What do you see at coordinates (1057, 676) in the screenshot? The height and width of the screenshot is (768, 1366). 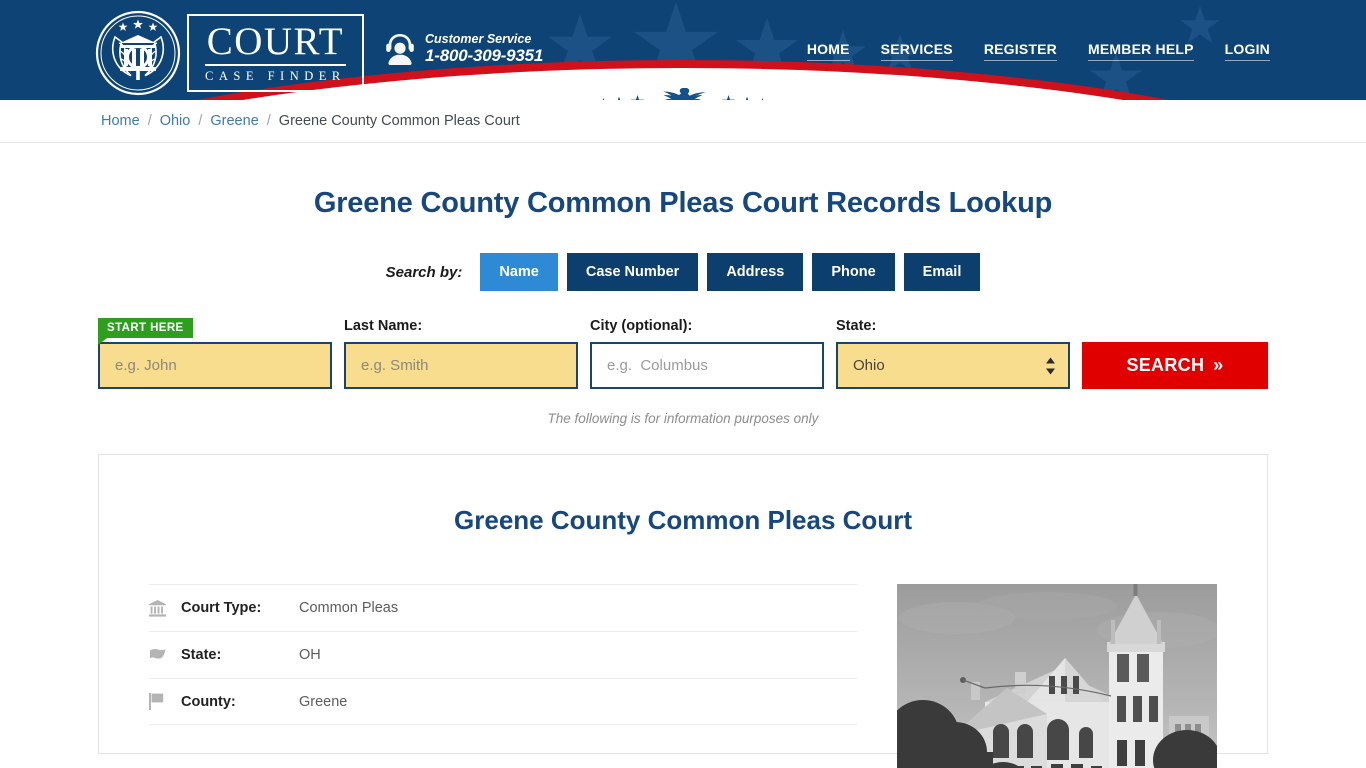 I see `courthouse-photo` at bounding box center [1057, 676].